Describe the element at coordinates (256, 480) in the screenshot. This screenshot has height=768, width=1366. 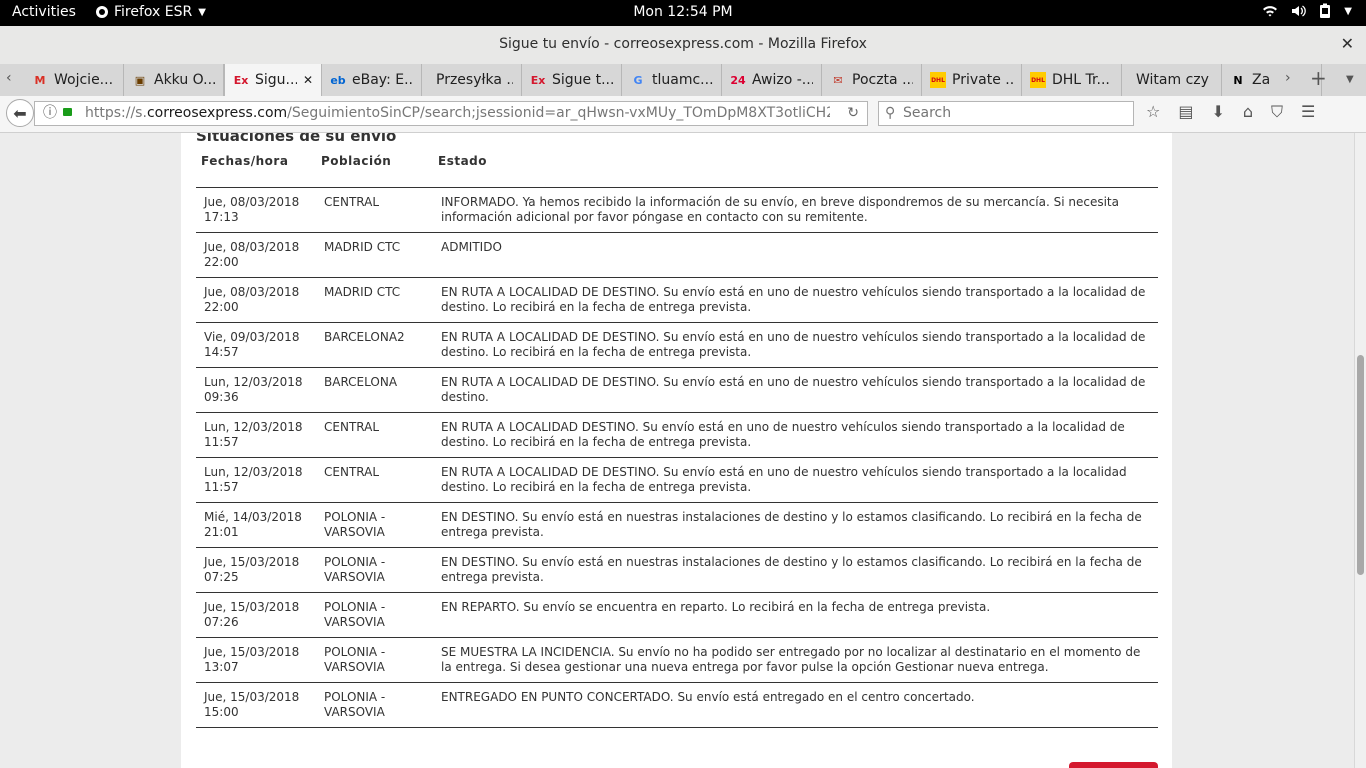
I see `row-date: Lun, 12/03/2018 11:57` at that location.